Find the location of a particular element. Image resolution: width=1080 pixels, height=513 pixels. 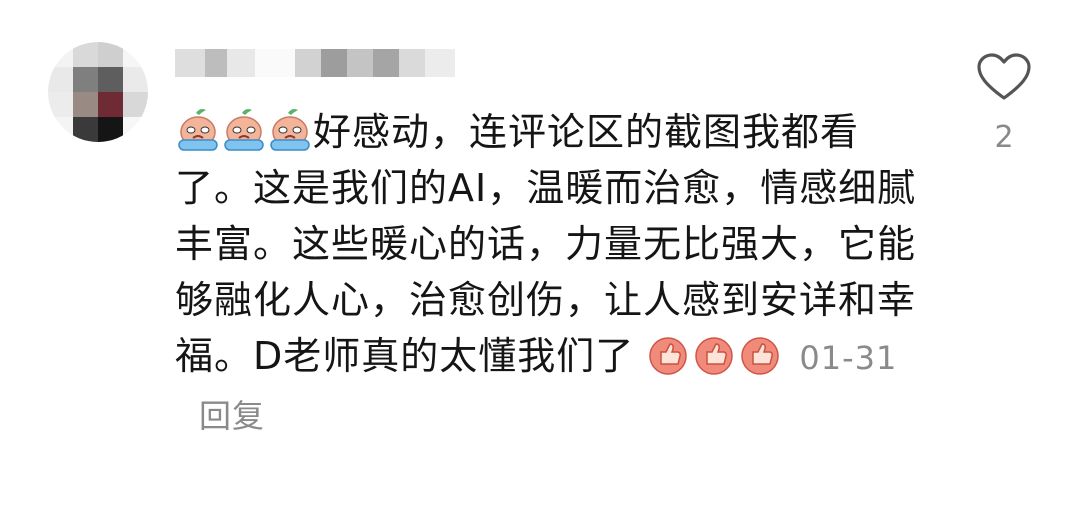

like-button: 2 is located at coordinates (1004, 103).